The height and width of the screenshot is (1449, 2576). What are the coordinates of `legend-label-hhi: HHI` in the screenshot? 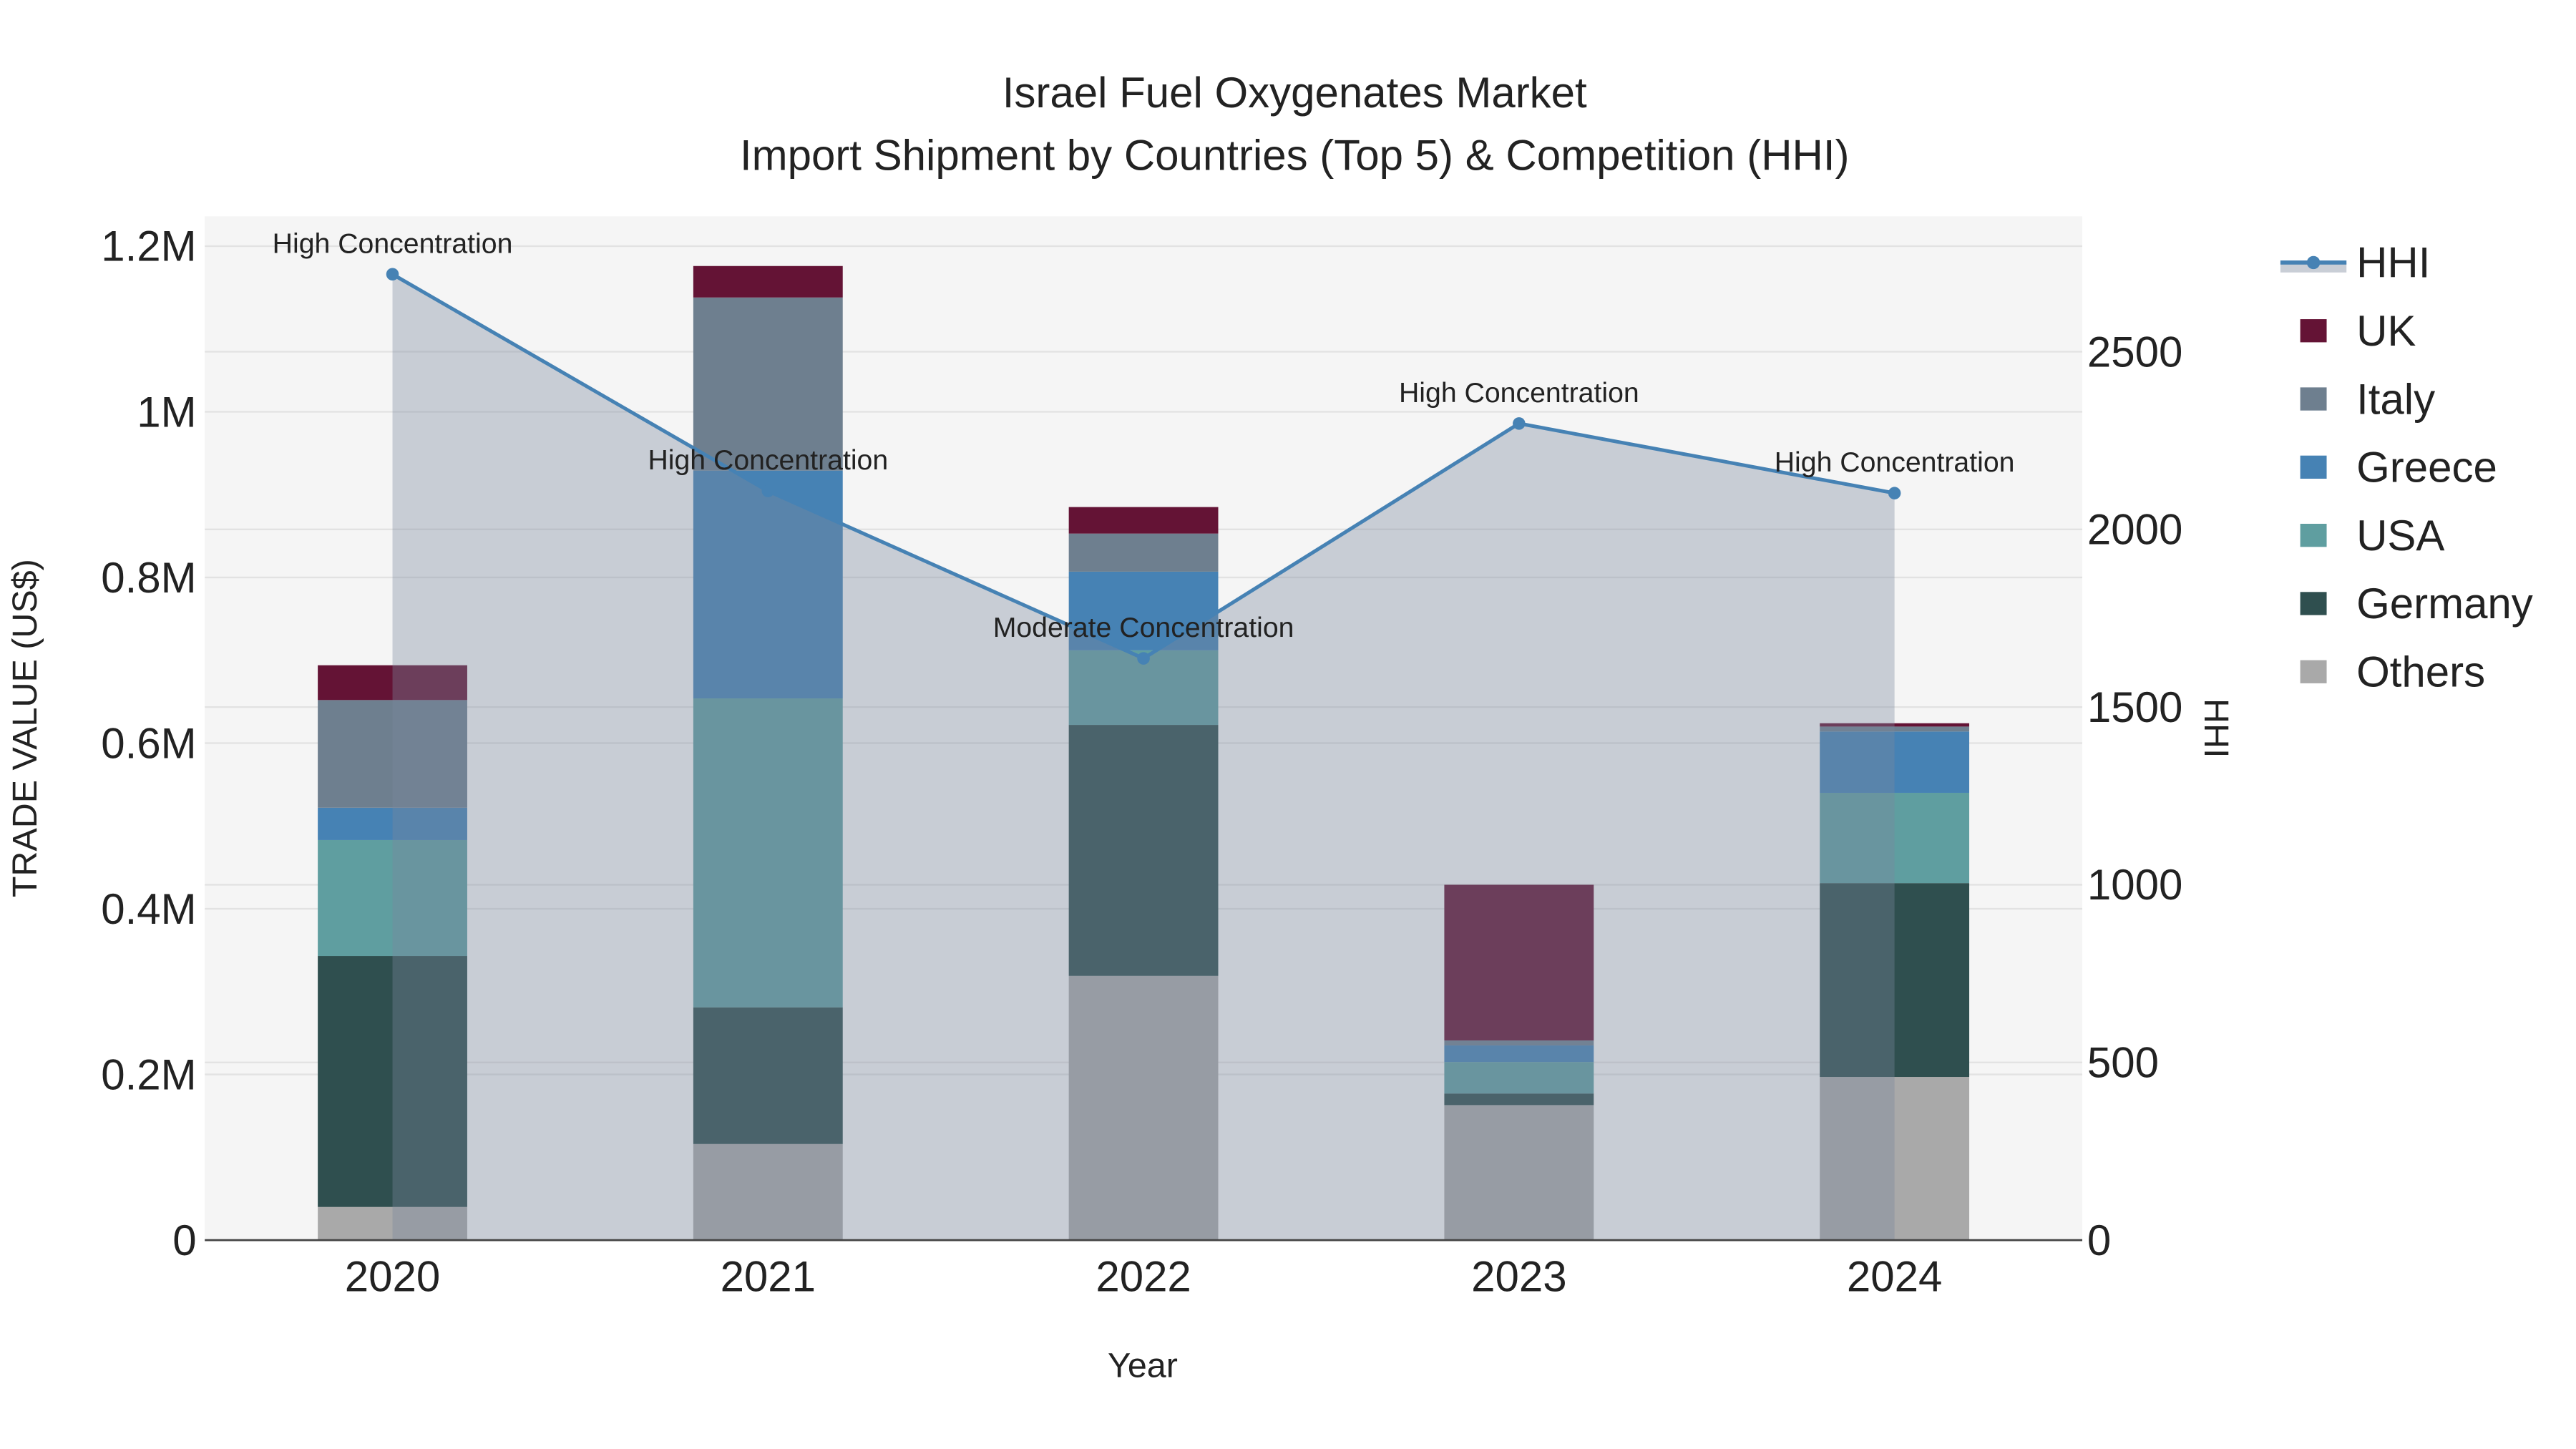 It's located at (2393, 263).